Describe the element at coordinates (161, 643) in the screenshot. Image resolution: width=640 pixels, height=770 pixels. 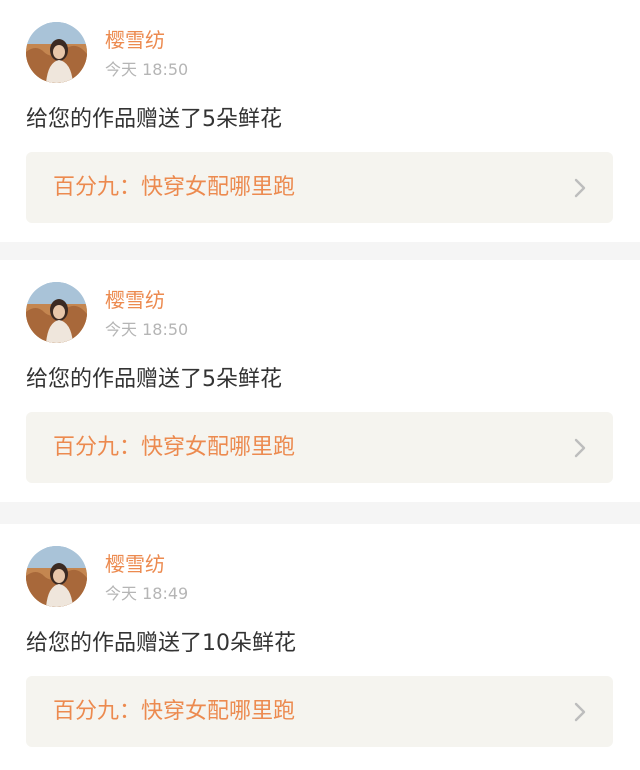
I see `gift-message: 给您的作品赠送了10朵鲜花` at that location.